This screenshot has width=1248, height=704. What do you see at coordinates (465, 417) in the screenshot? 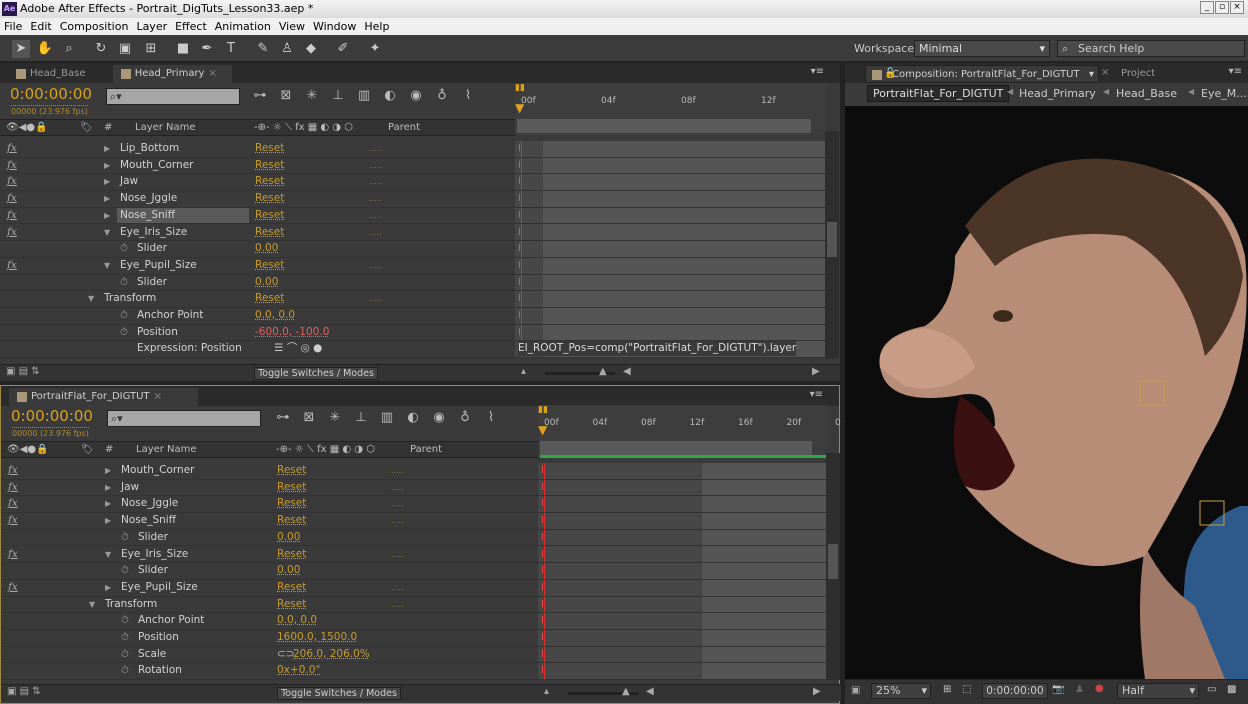
I see `auto-keyframe-icon: ♁` at bounding box center [465, 417].